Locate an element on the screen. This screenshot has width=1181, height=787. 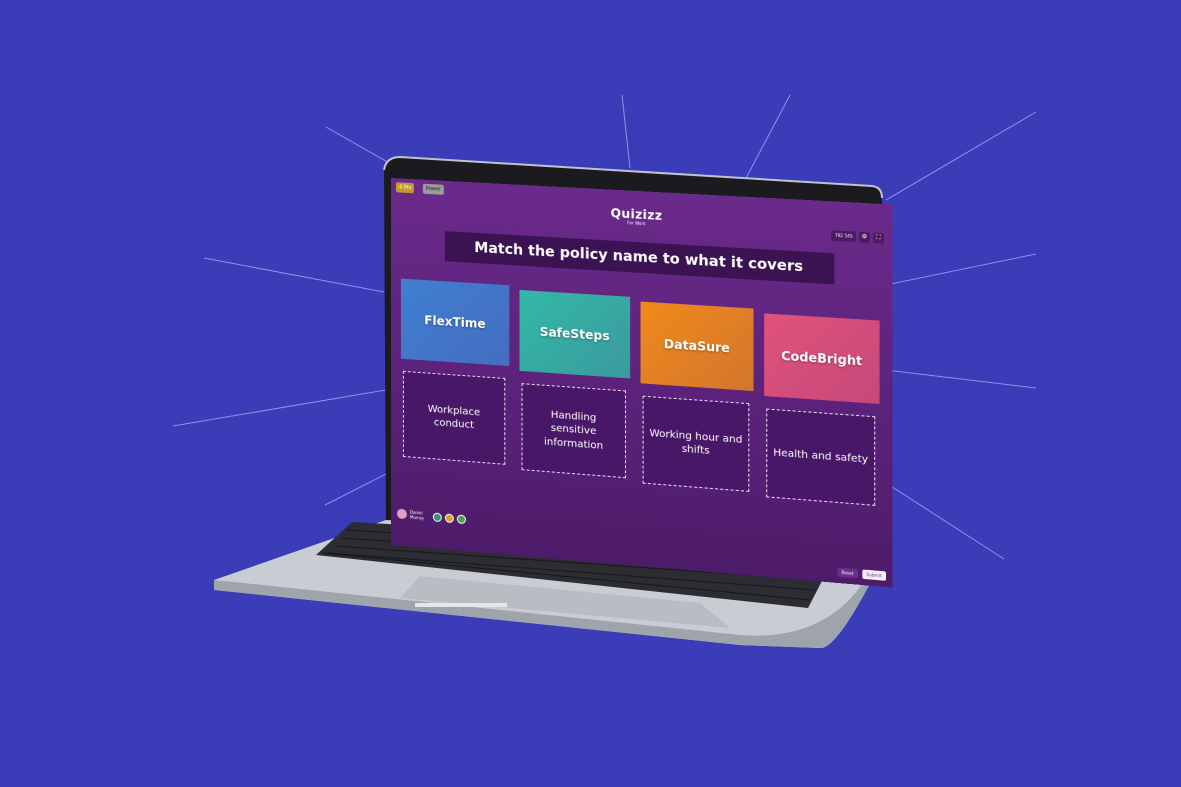
fullscreen-icon: ⛶ is located at coordinates (878, 238).